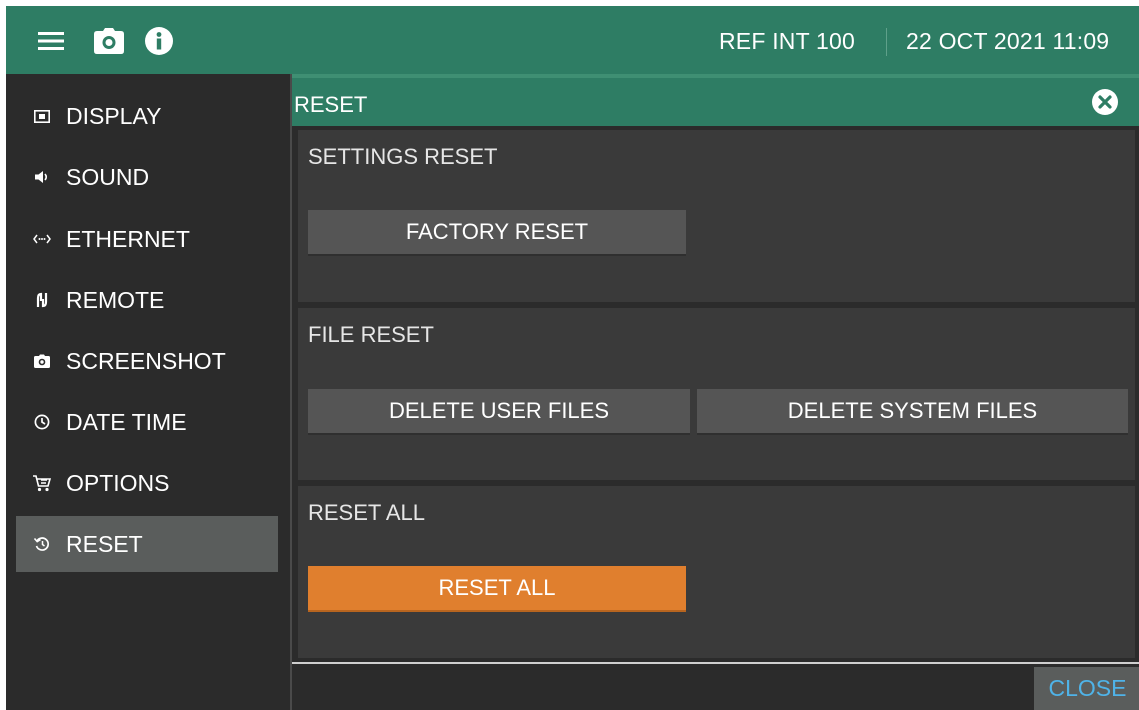 The width and height of the screenshot is (1139, 710). What do you see at coordinates (499, 412) in the screenshot?
I see `delete-user-files-button: DELETE USER FILES` at bounding box center [499, 412].